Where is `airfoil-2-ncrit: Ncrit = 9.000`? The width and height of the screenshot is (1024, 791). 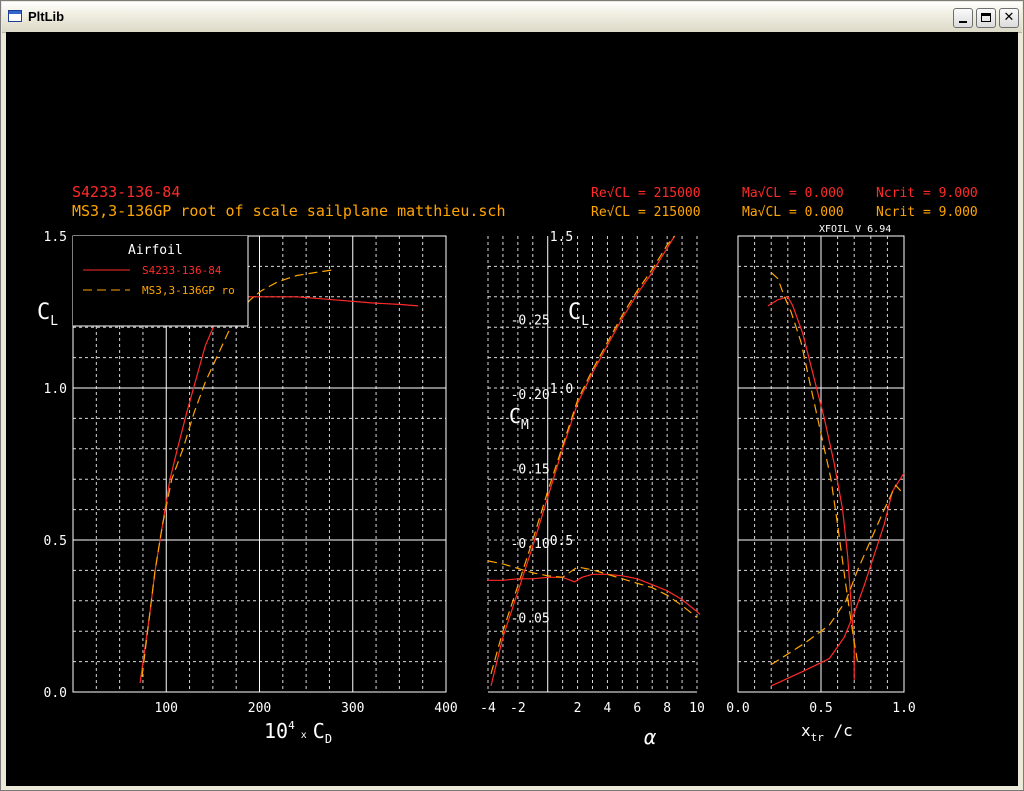 airfoil-2-ncrit: Ncrit = 9.000 is located at coordinates (927, 212).